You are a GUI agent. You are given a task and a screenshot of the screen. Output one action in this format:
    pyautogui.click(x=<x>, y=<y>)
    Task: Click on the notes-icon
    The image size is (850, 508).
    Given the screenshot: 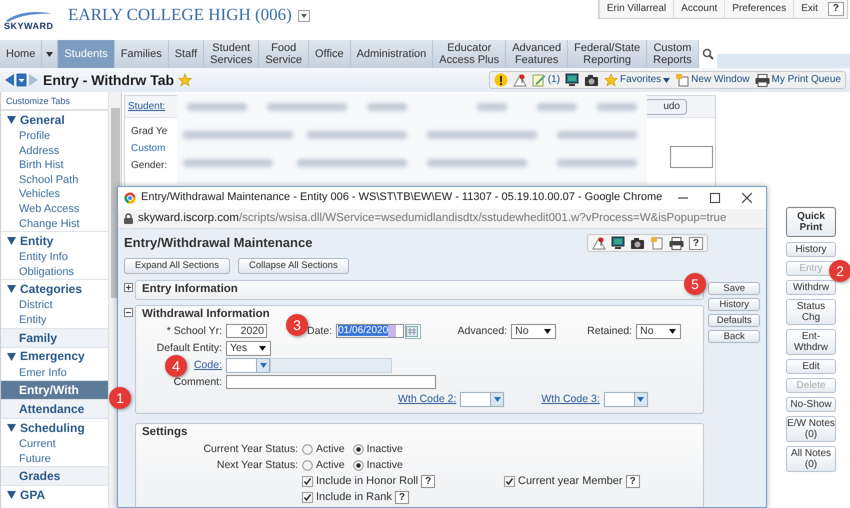 What is the action you would take?
    pyautogui.click(x=539, y=80)
    